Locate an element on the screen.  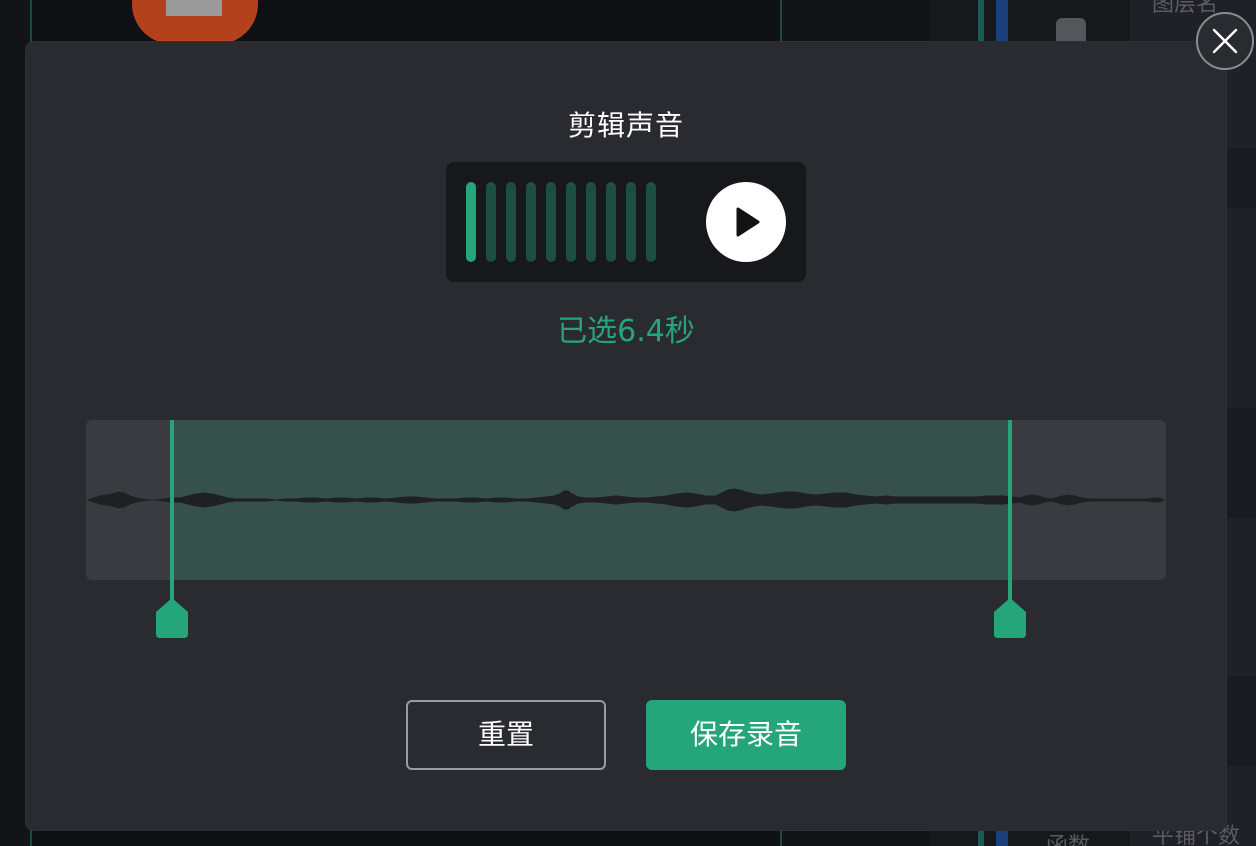
waveform is located at coordinates (626, 500).